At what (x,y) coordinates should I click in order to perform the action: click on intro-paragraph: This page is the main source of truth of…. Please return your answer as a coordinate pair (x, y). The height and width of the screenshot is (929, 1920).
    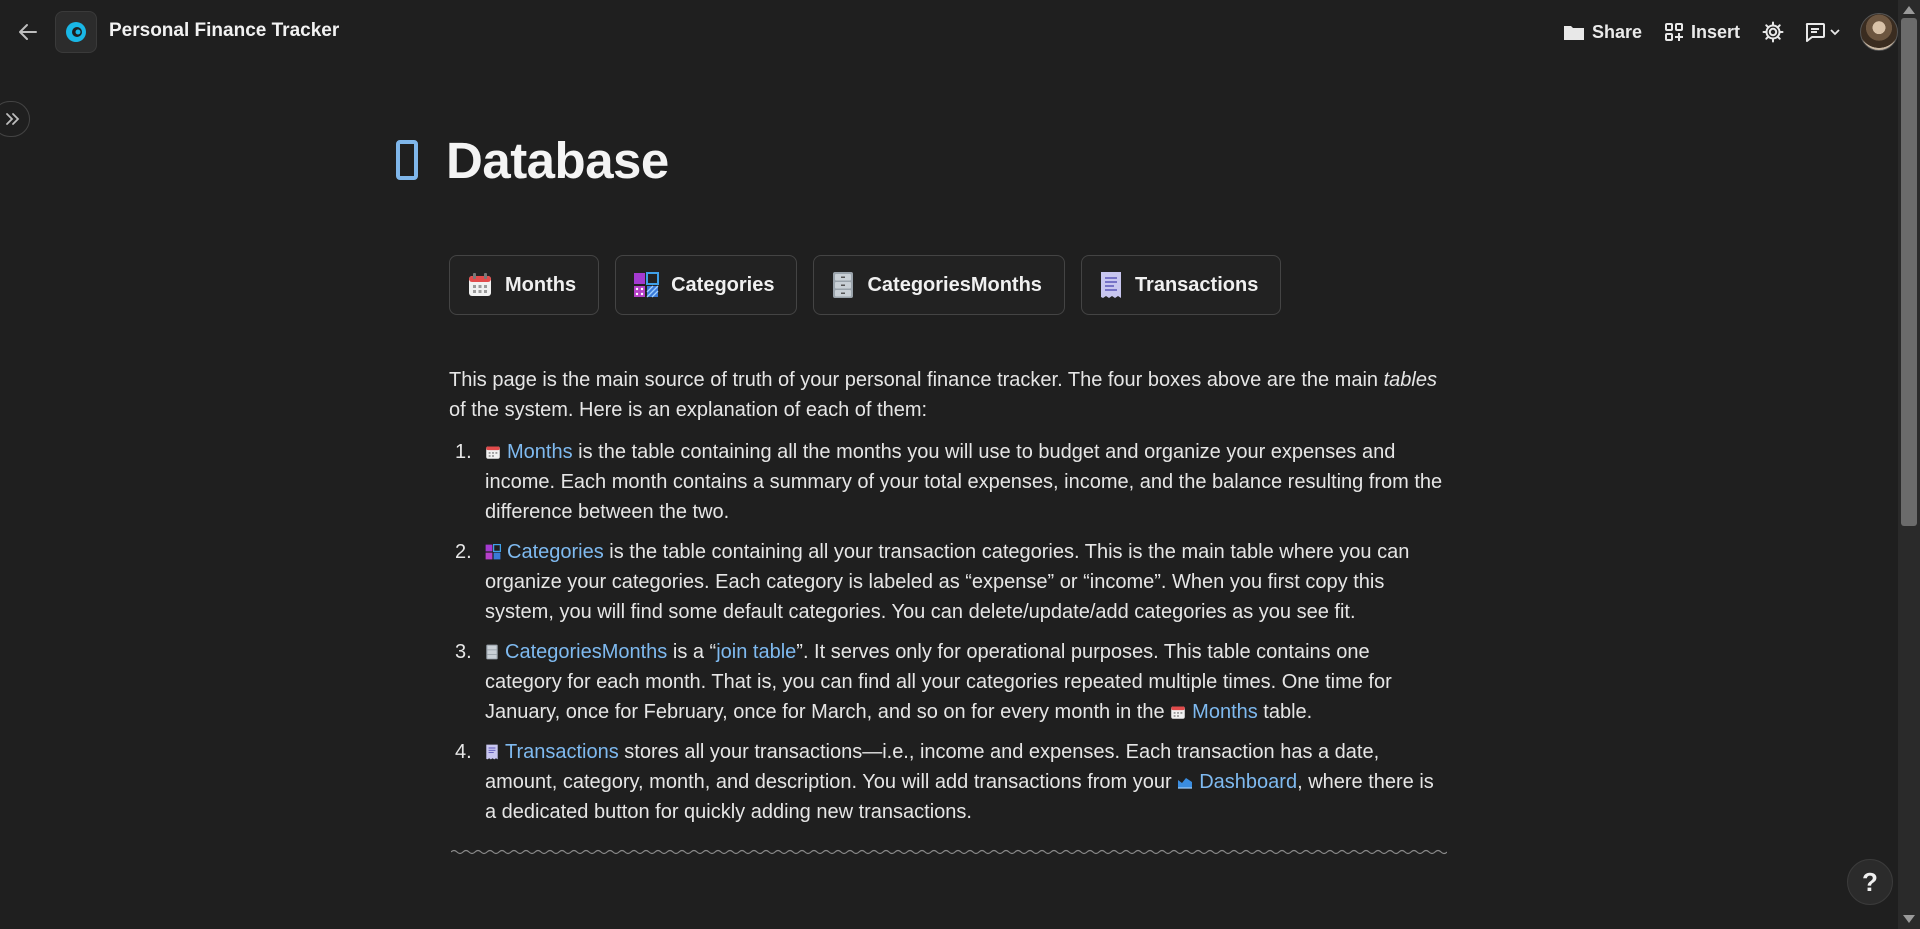
    Looking at the image, I should click on (943, 395).